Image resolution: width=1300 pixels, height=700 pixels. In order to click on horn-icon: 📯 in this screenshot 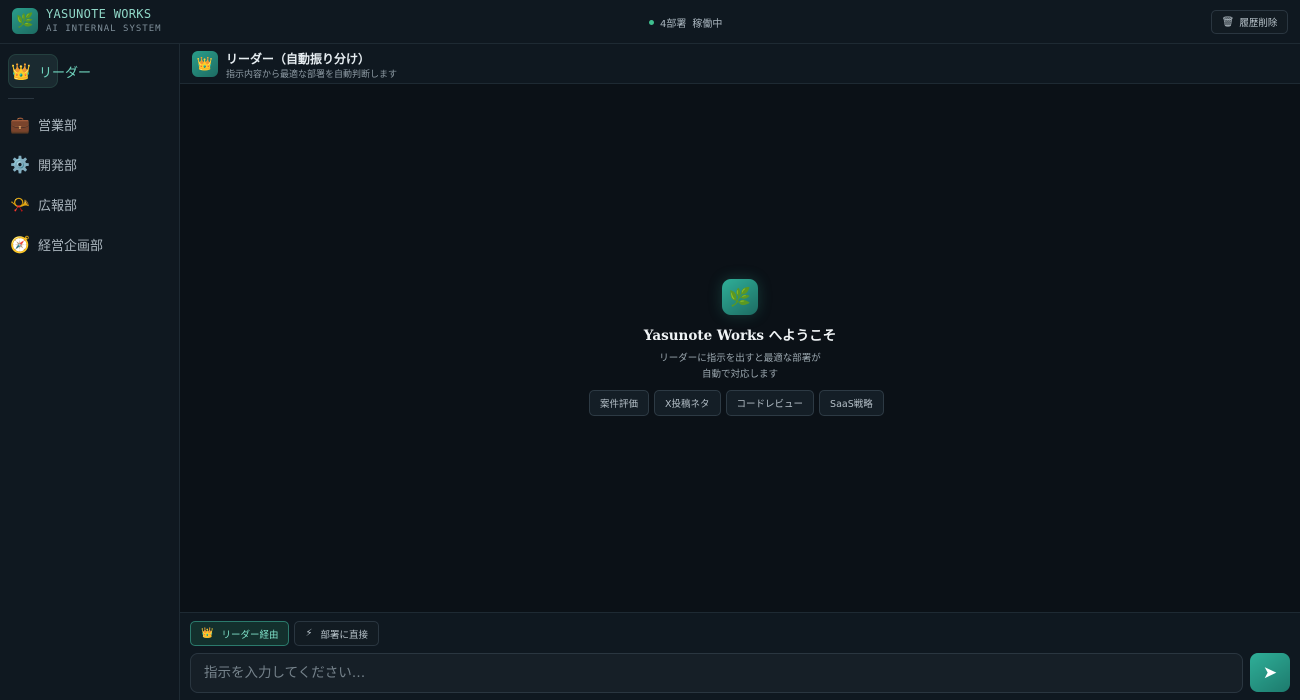, I will do `click(20, 204)`.